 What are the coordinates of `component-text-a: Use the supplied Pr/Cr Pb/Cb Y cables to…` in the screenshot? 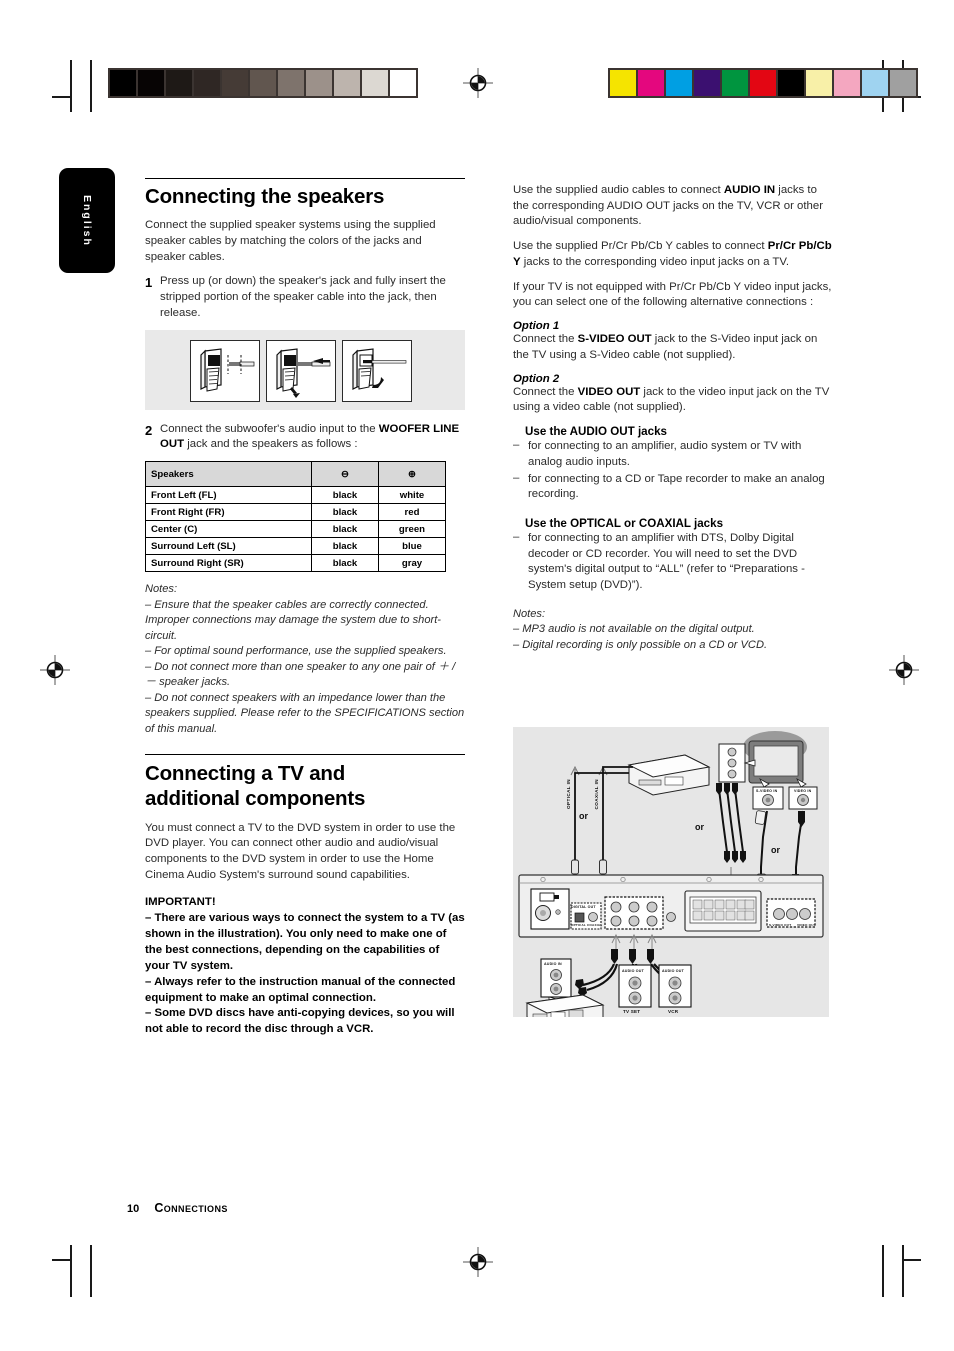 It's located at (640, 246).